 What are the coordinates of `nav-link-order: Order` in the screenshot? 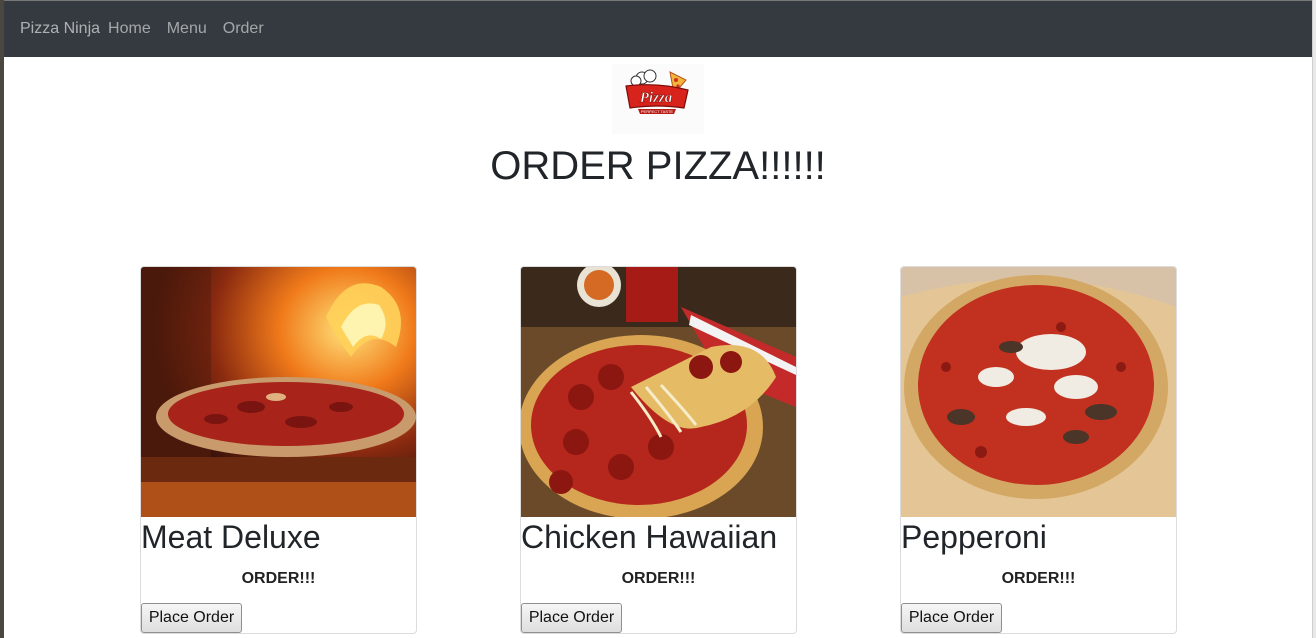 It's located at (243, 29).